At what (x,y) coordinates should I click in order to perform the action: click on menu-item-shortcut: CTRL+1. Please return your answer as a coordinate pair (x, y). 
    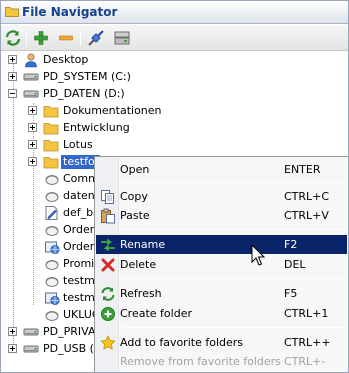
    Looking at the image, I should click on (306, 313).